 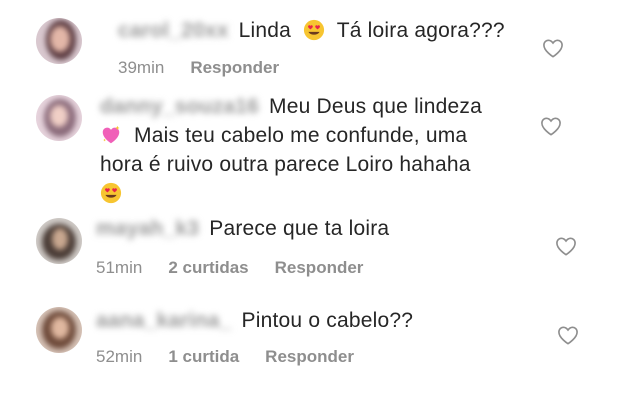 I want to click on comment-meta: 51min 2 curtidas Responder, so click(x=229, y=268).